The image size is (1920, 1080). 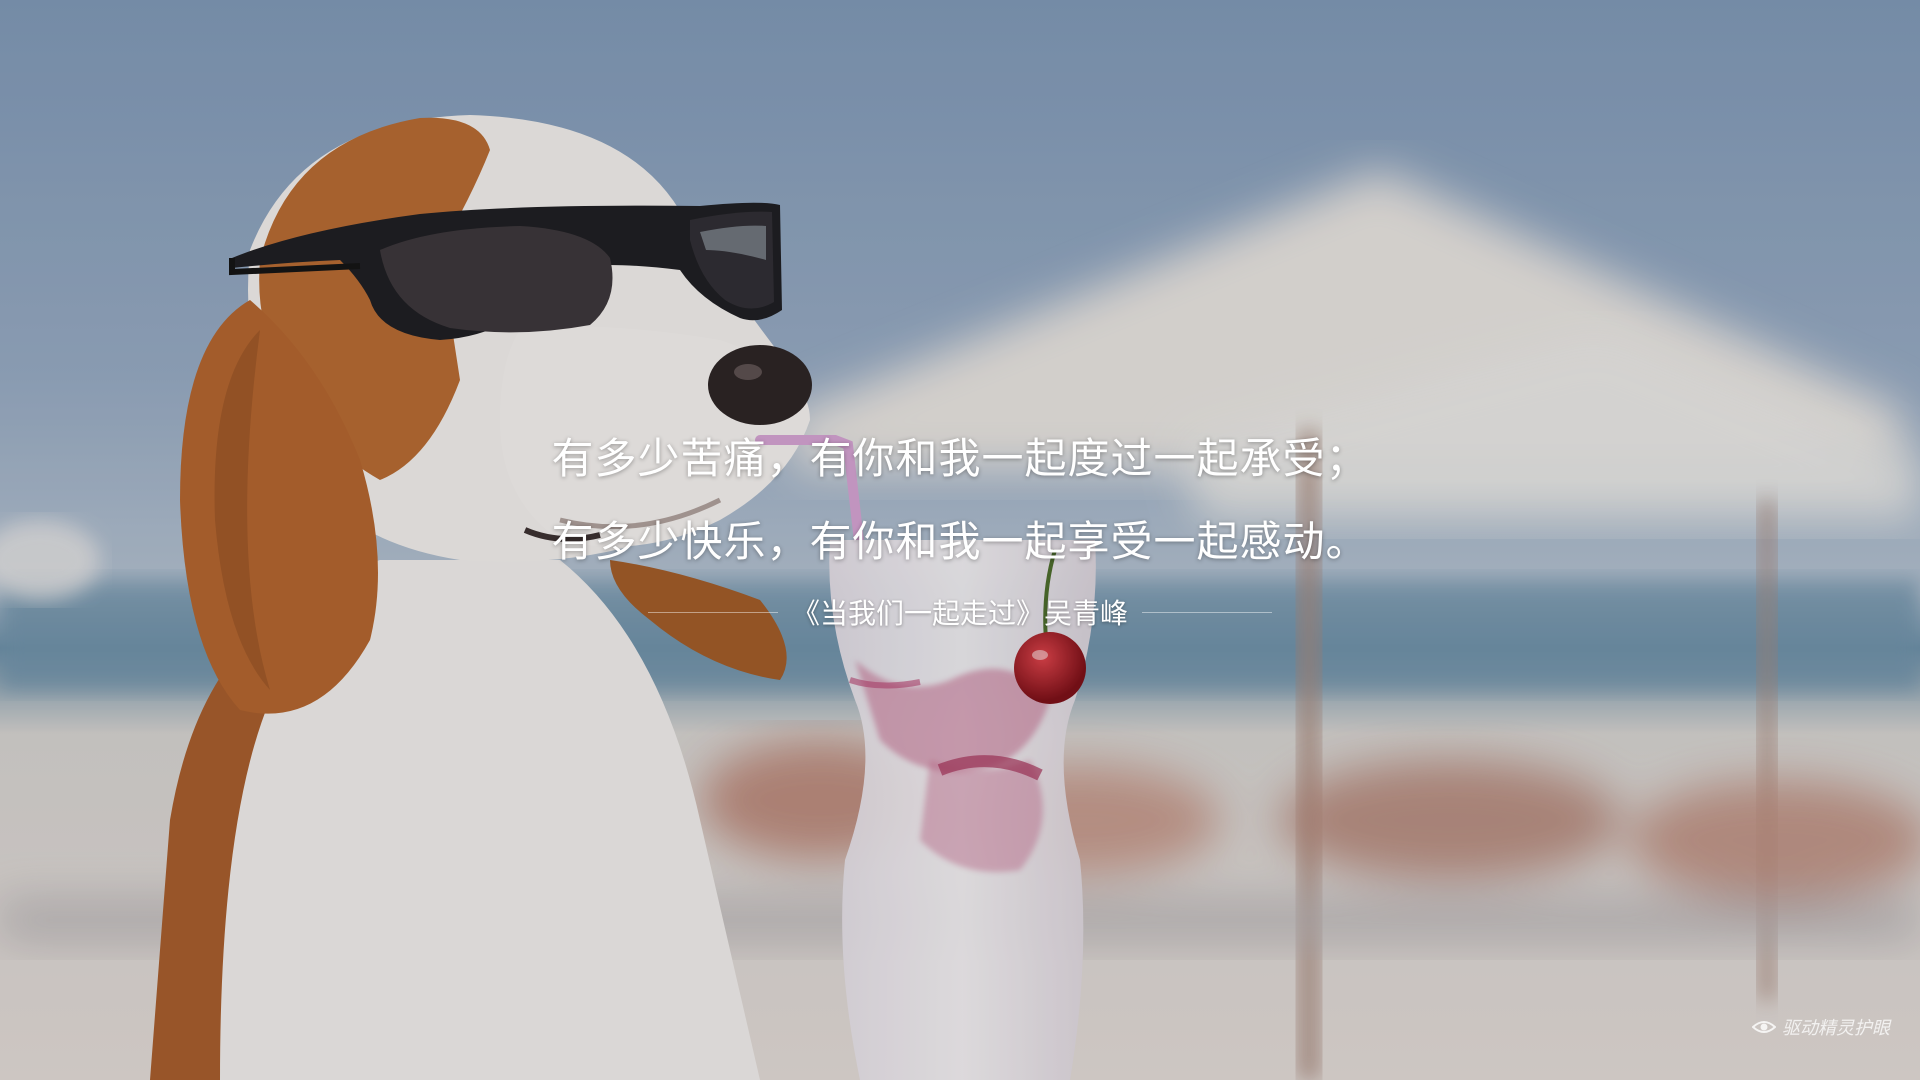 What do you see at coordinates (1764, 1027) in the screenshot?
I see `eye-icon` at bounding box center [1764, 1027].